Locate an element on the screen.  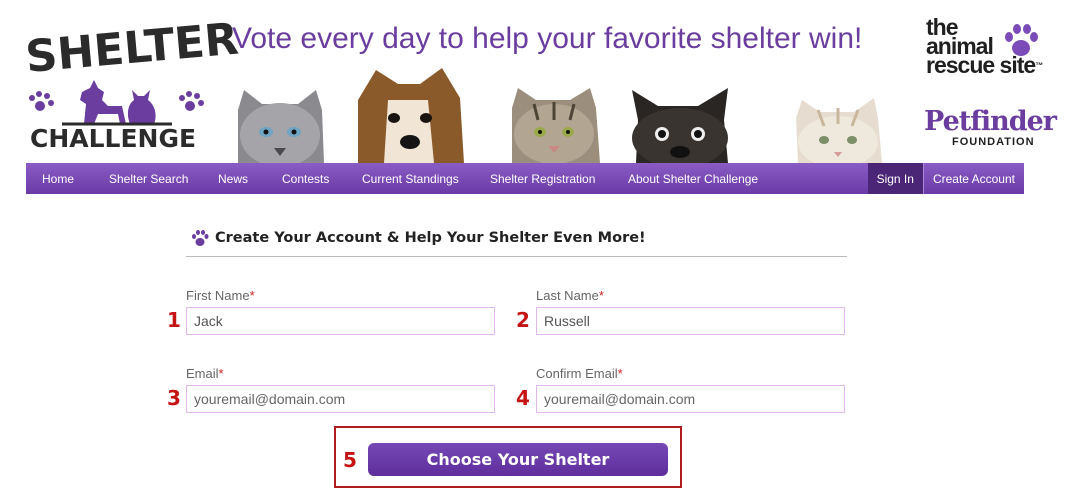
tabby-cat-image is located at coordinates (556, 125).